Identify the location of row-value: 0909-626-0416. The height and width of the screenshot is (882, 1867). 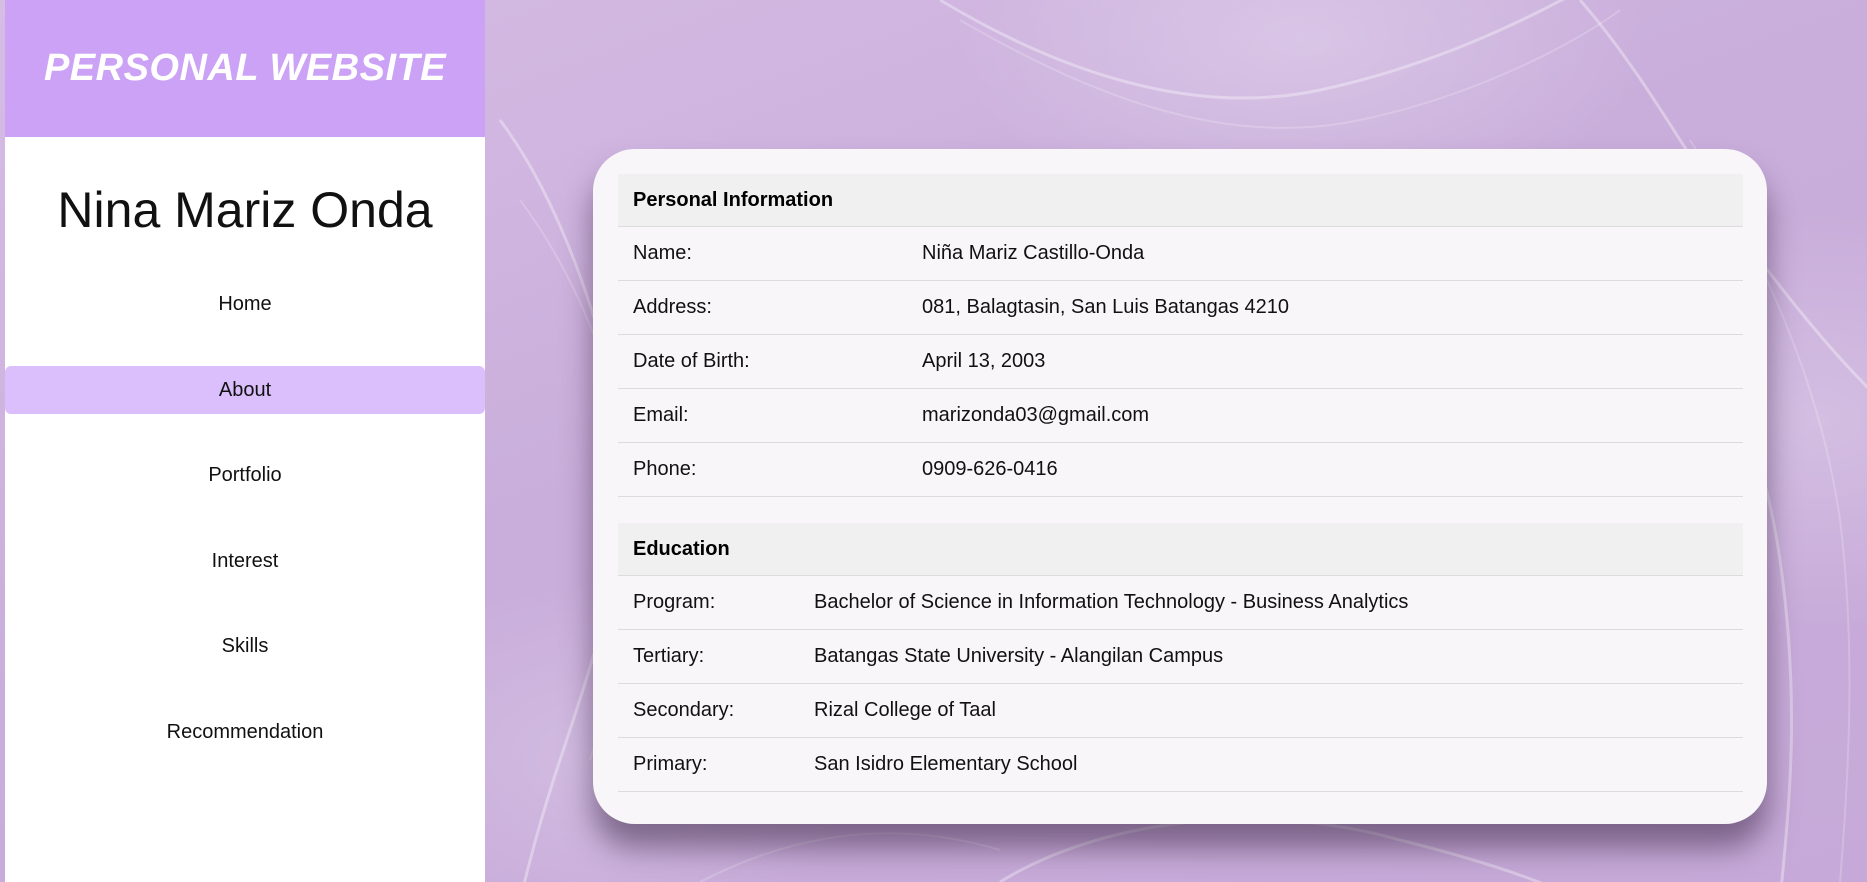
(990, 469).